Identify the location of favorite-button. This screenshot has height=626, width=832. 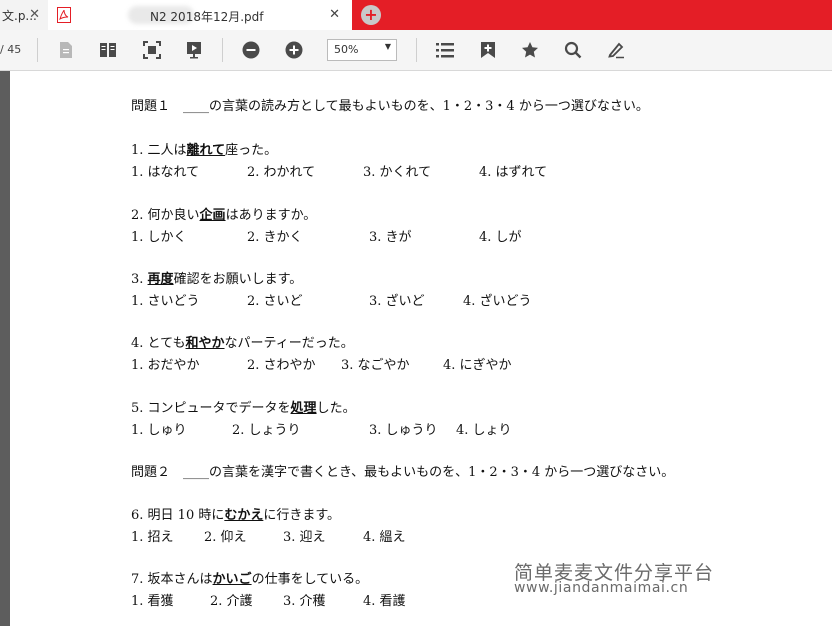
(530, 50).